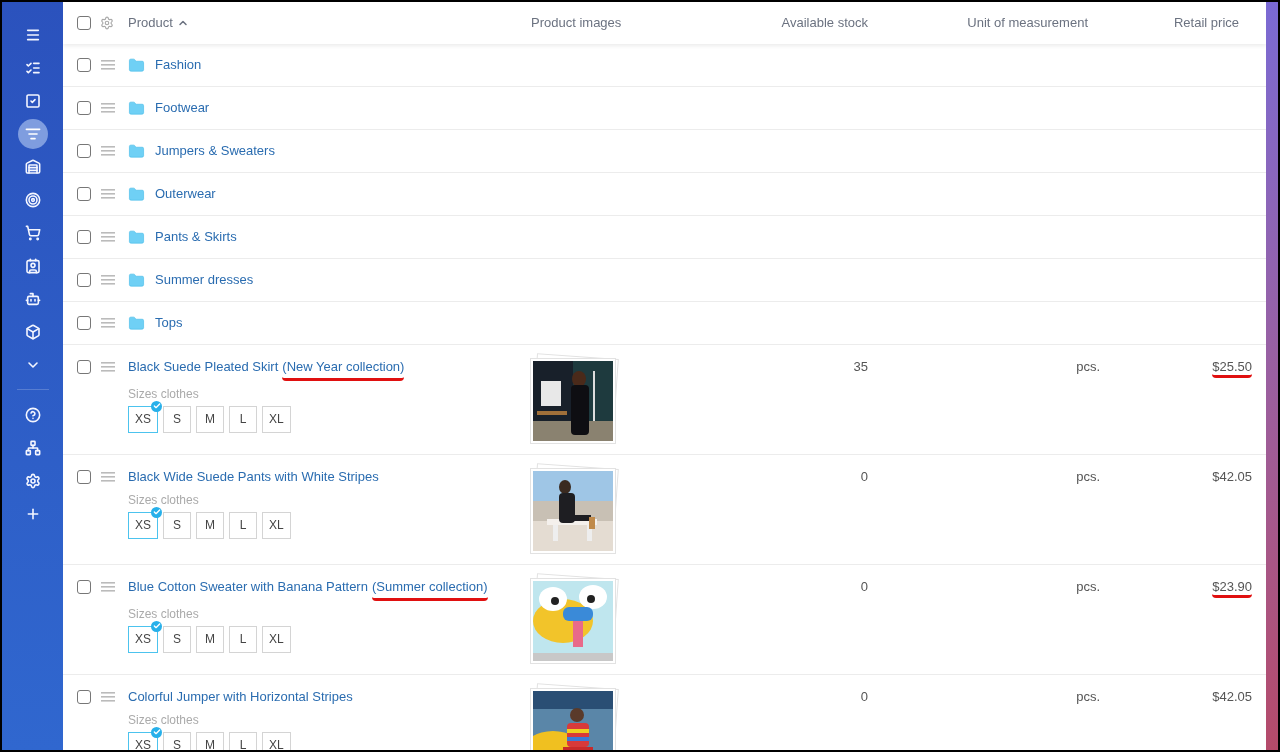  What do you see at coordinates (576, 23) in the screenshot?
I see `column-header: Product images` at bounding box center [576, 23].